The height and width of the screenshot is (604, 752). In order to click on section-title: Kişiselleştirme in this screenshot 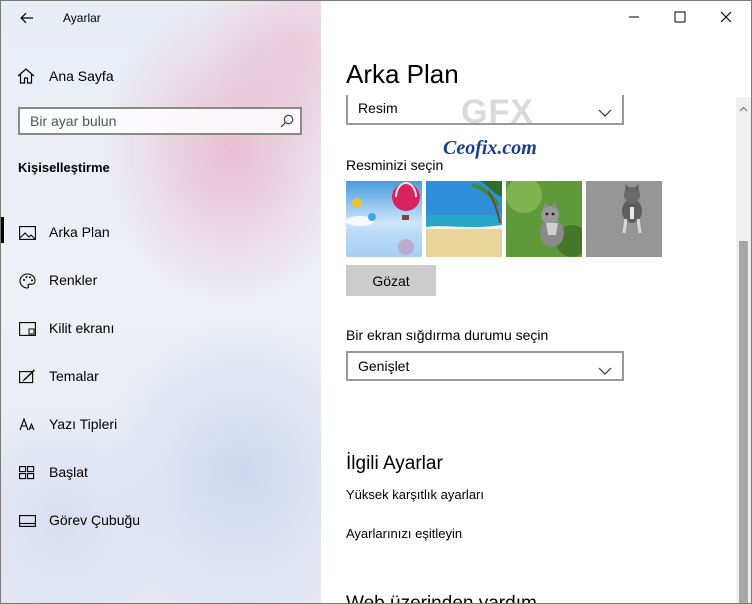, I will do `click(64, 167)`.